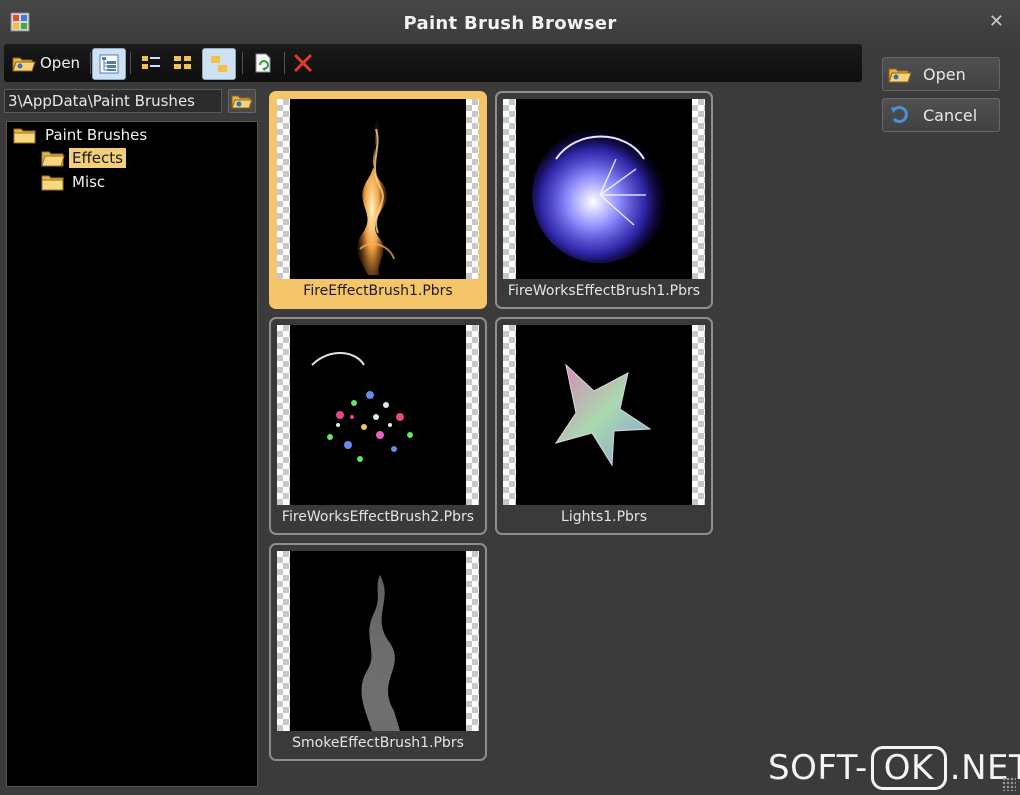  I want to click on tree-view-icon, so click(109, 64).